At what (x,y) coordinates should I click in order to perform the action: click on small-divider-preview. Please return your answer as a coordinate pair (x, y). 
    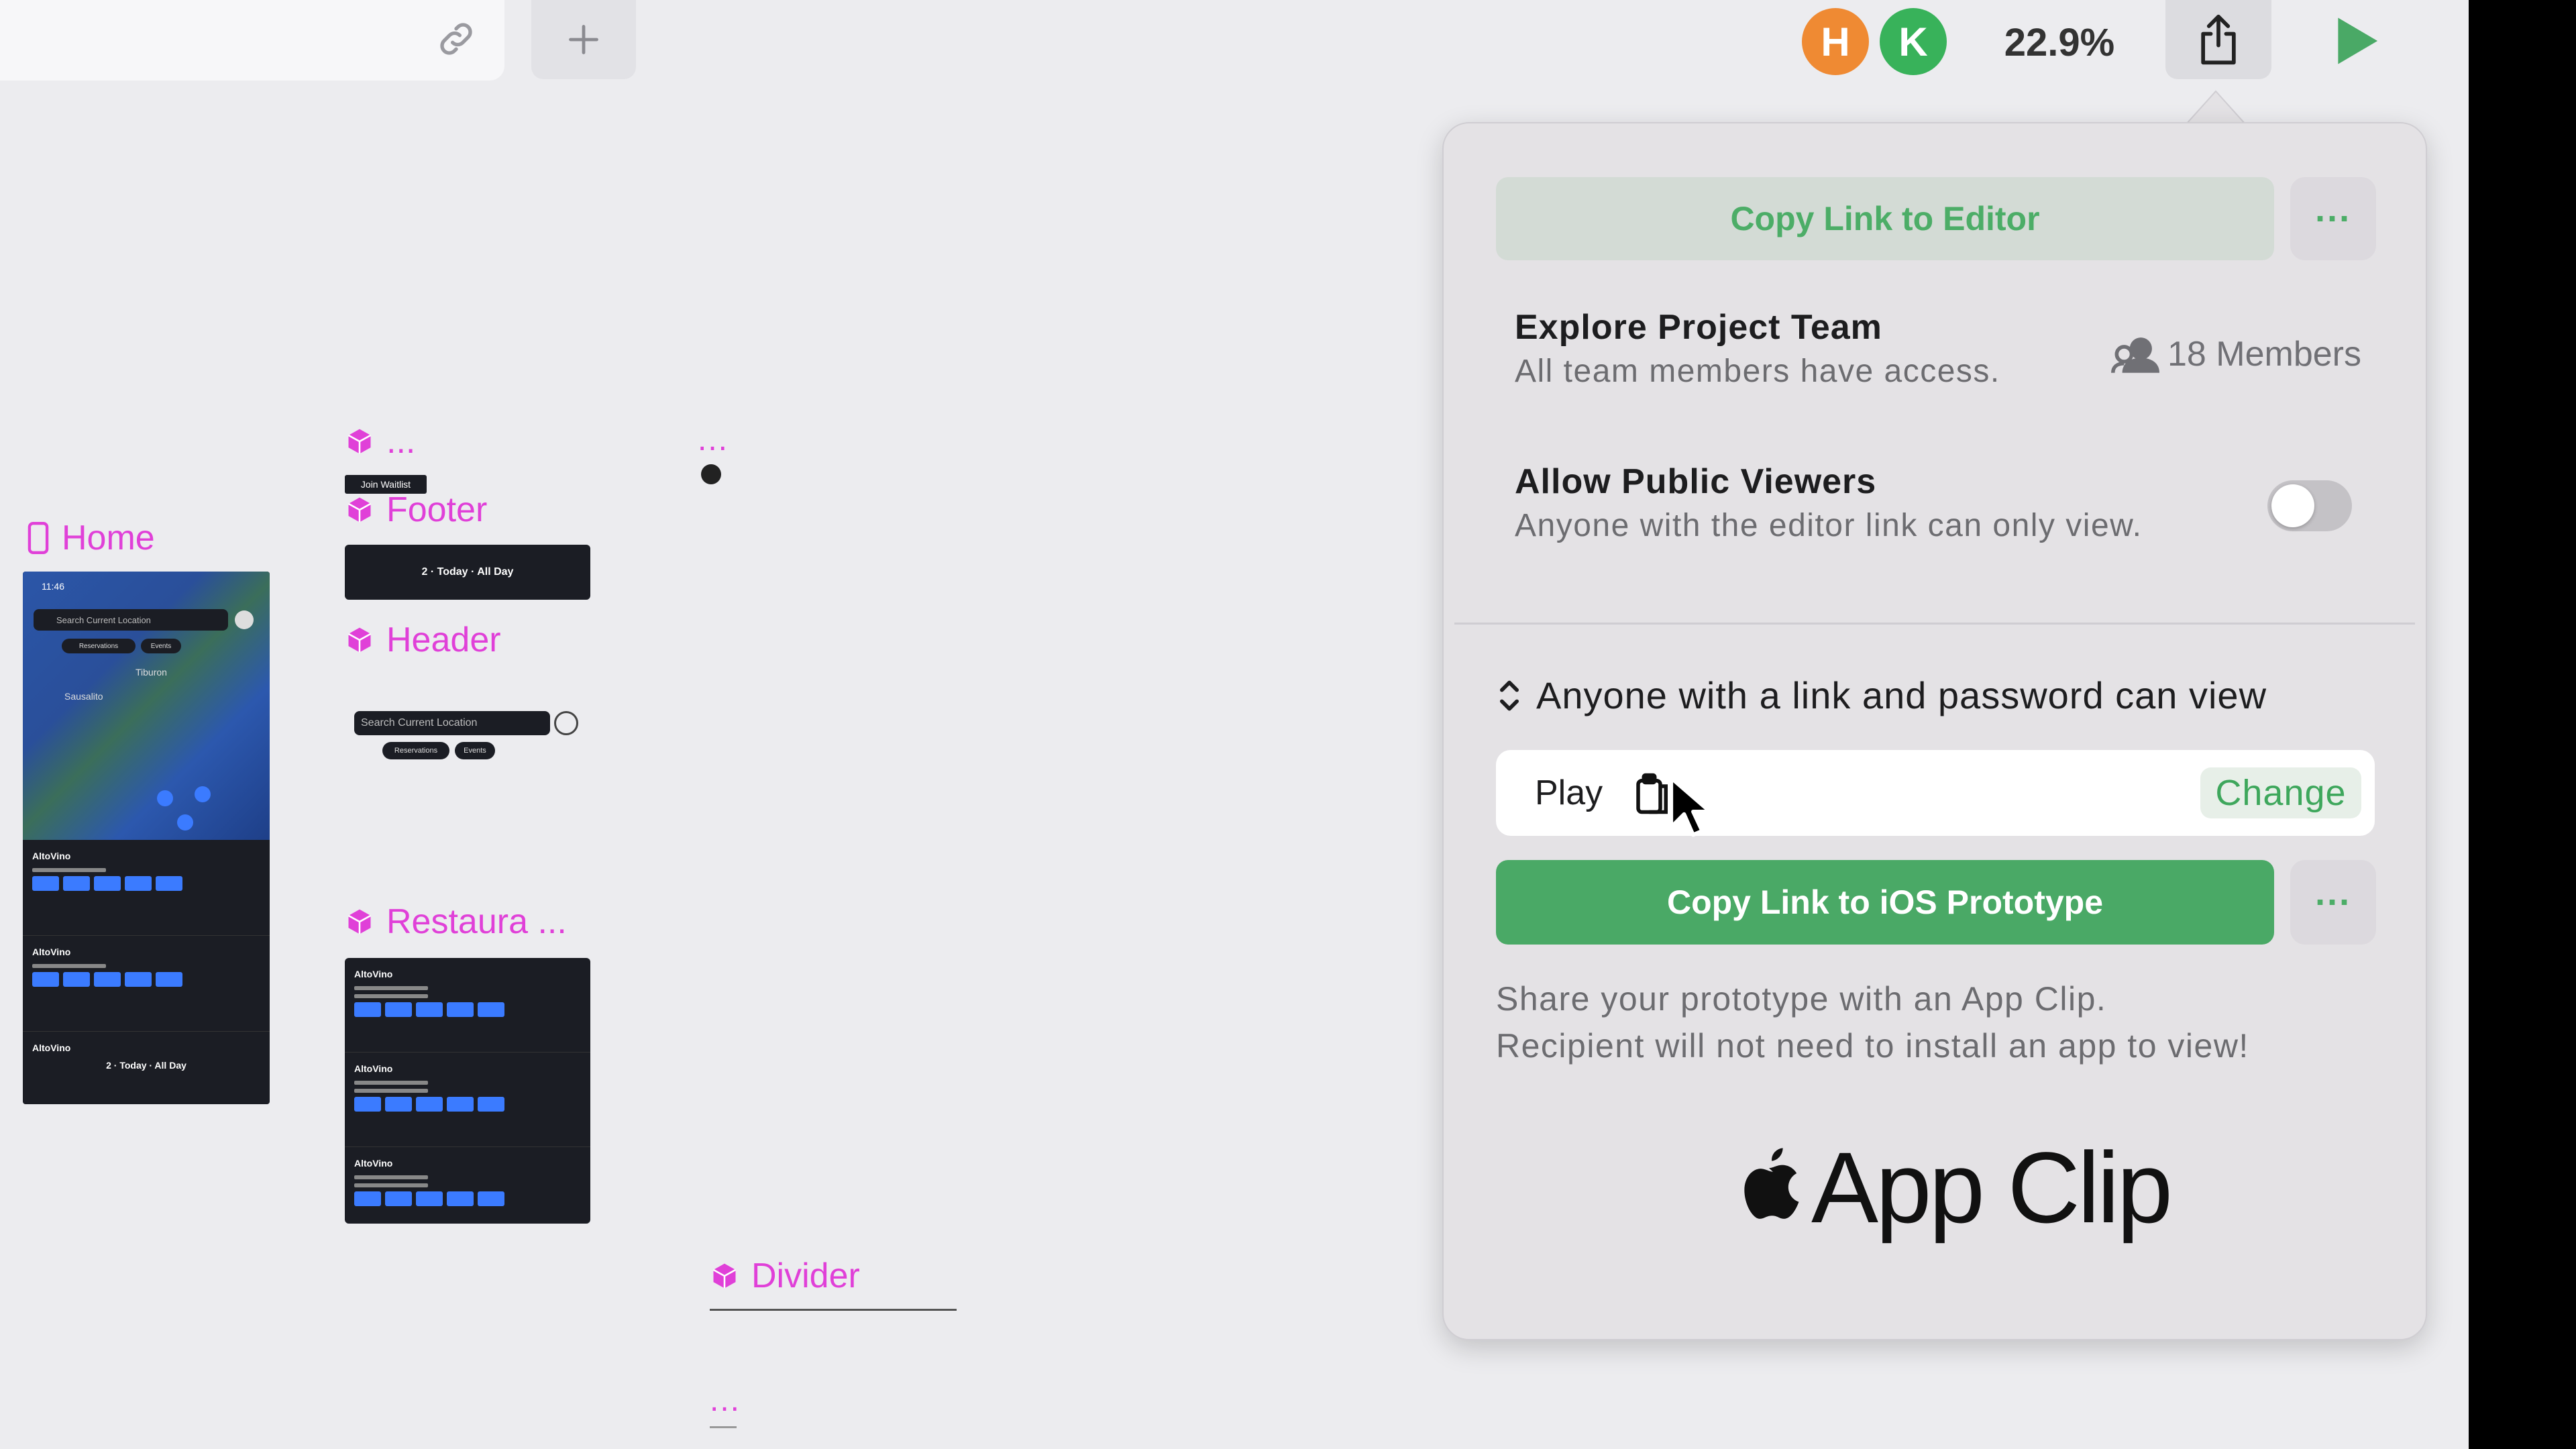
    Looking at the image, I should click on (723, 1427).